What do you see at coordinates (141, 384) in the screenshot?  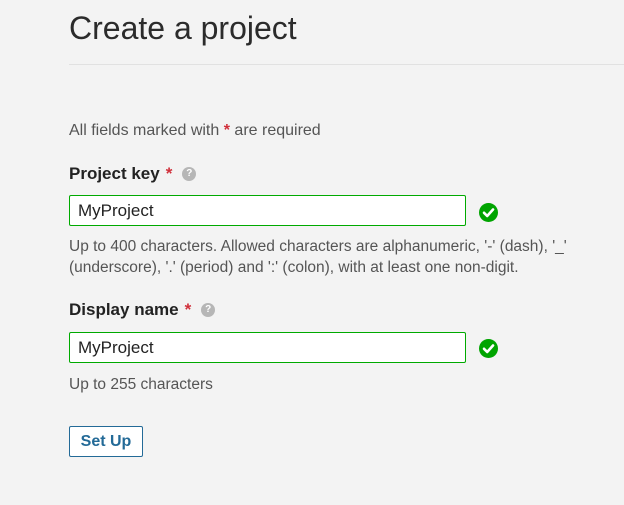 I see `display-name-hint: Up to 255 characters` at bounding box center [141, 384].